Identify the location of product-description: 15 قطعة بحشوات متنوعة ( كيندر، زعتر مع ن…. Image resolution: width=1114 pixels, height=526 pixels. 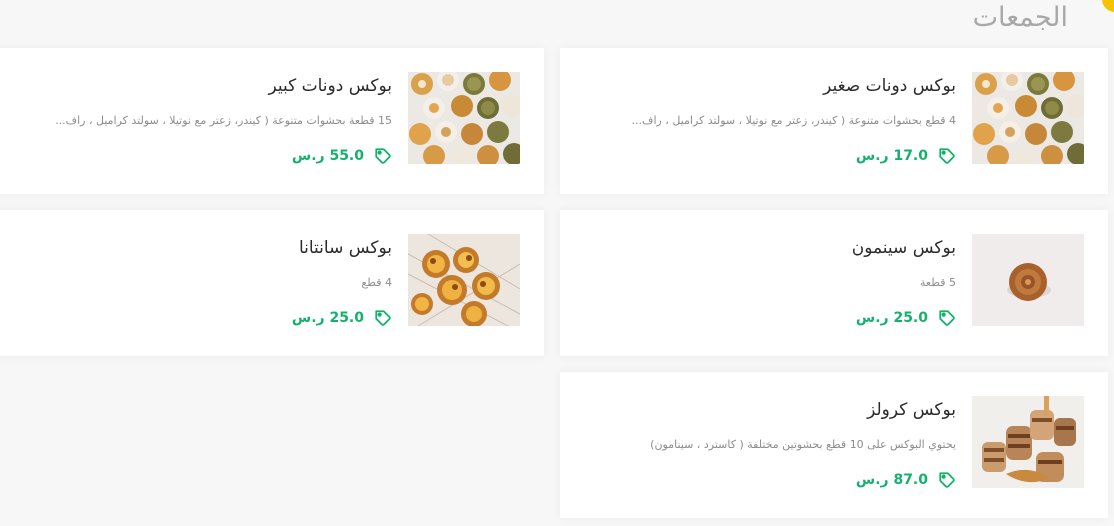
(223, 120).